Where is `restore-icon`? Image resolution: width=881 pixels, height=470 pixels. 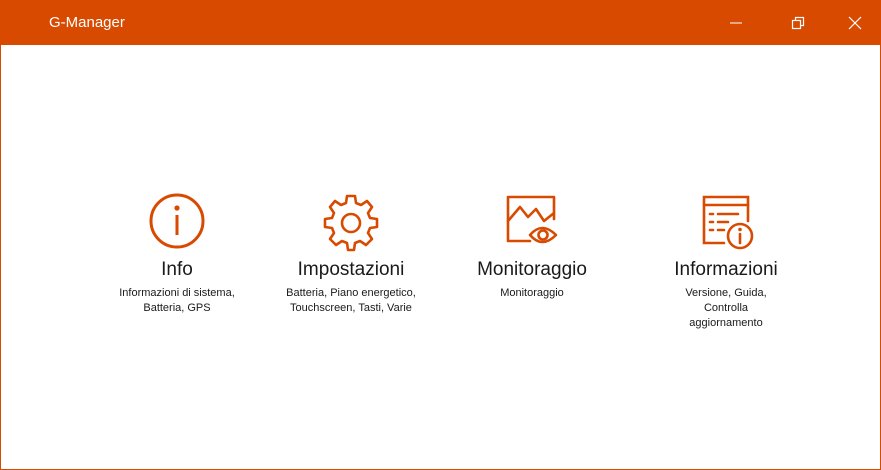
restore-icon is located at coordinates (798, 23).